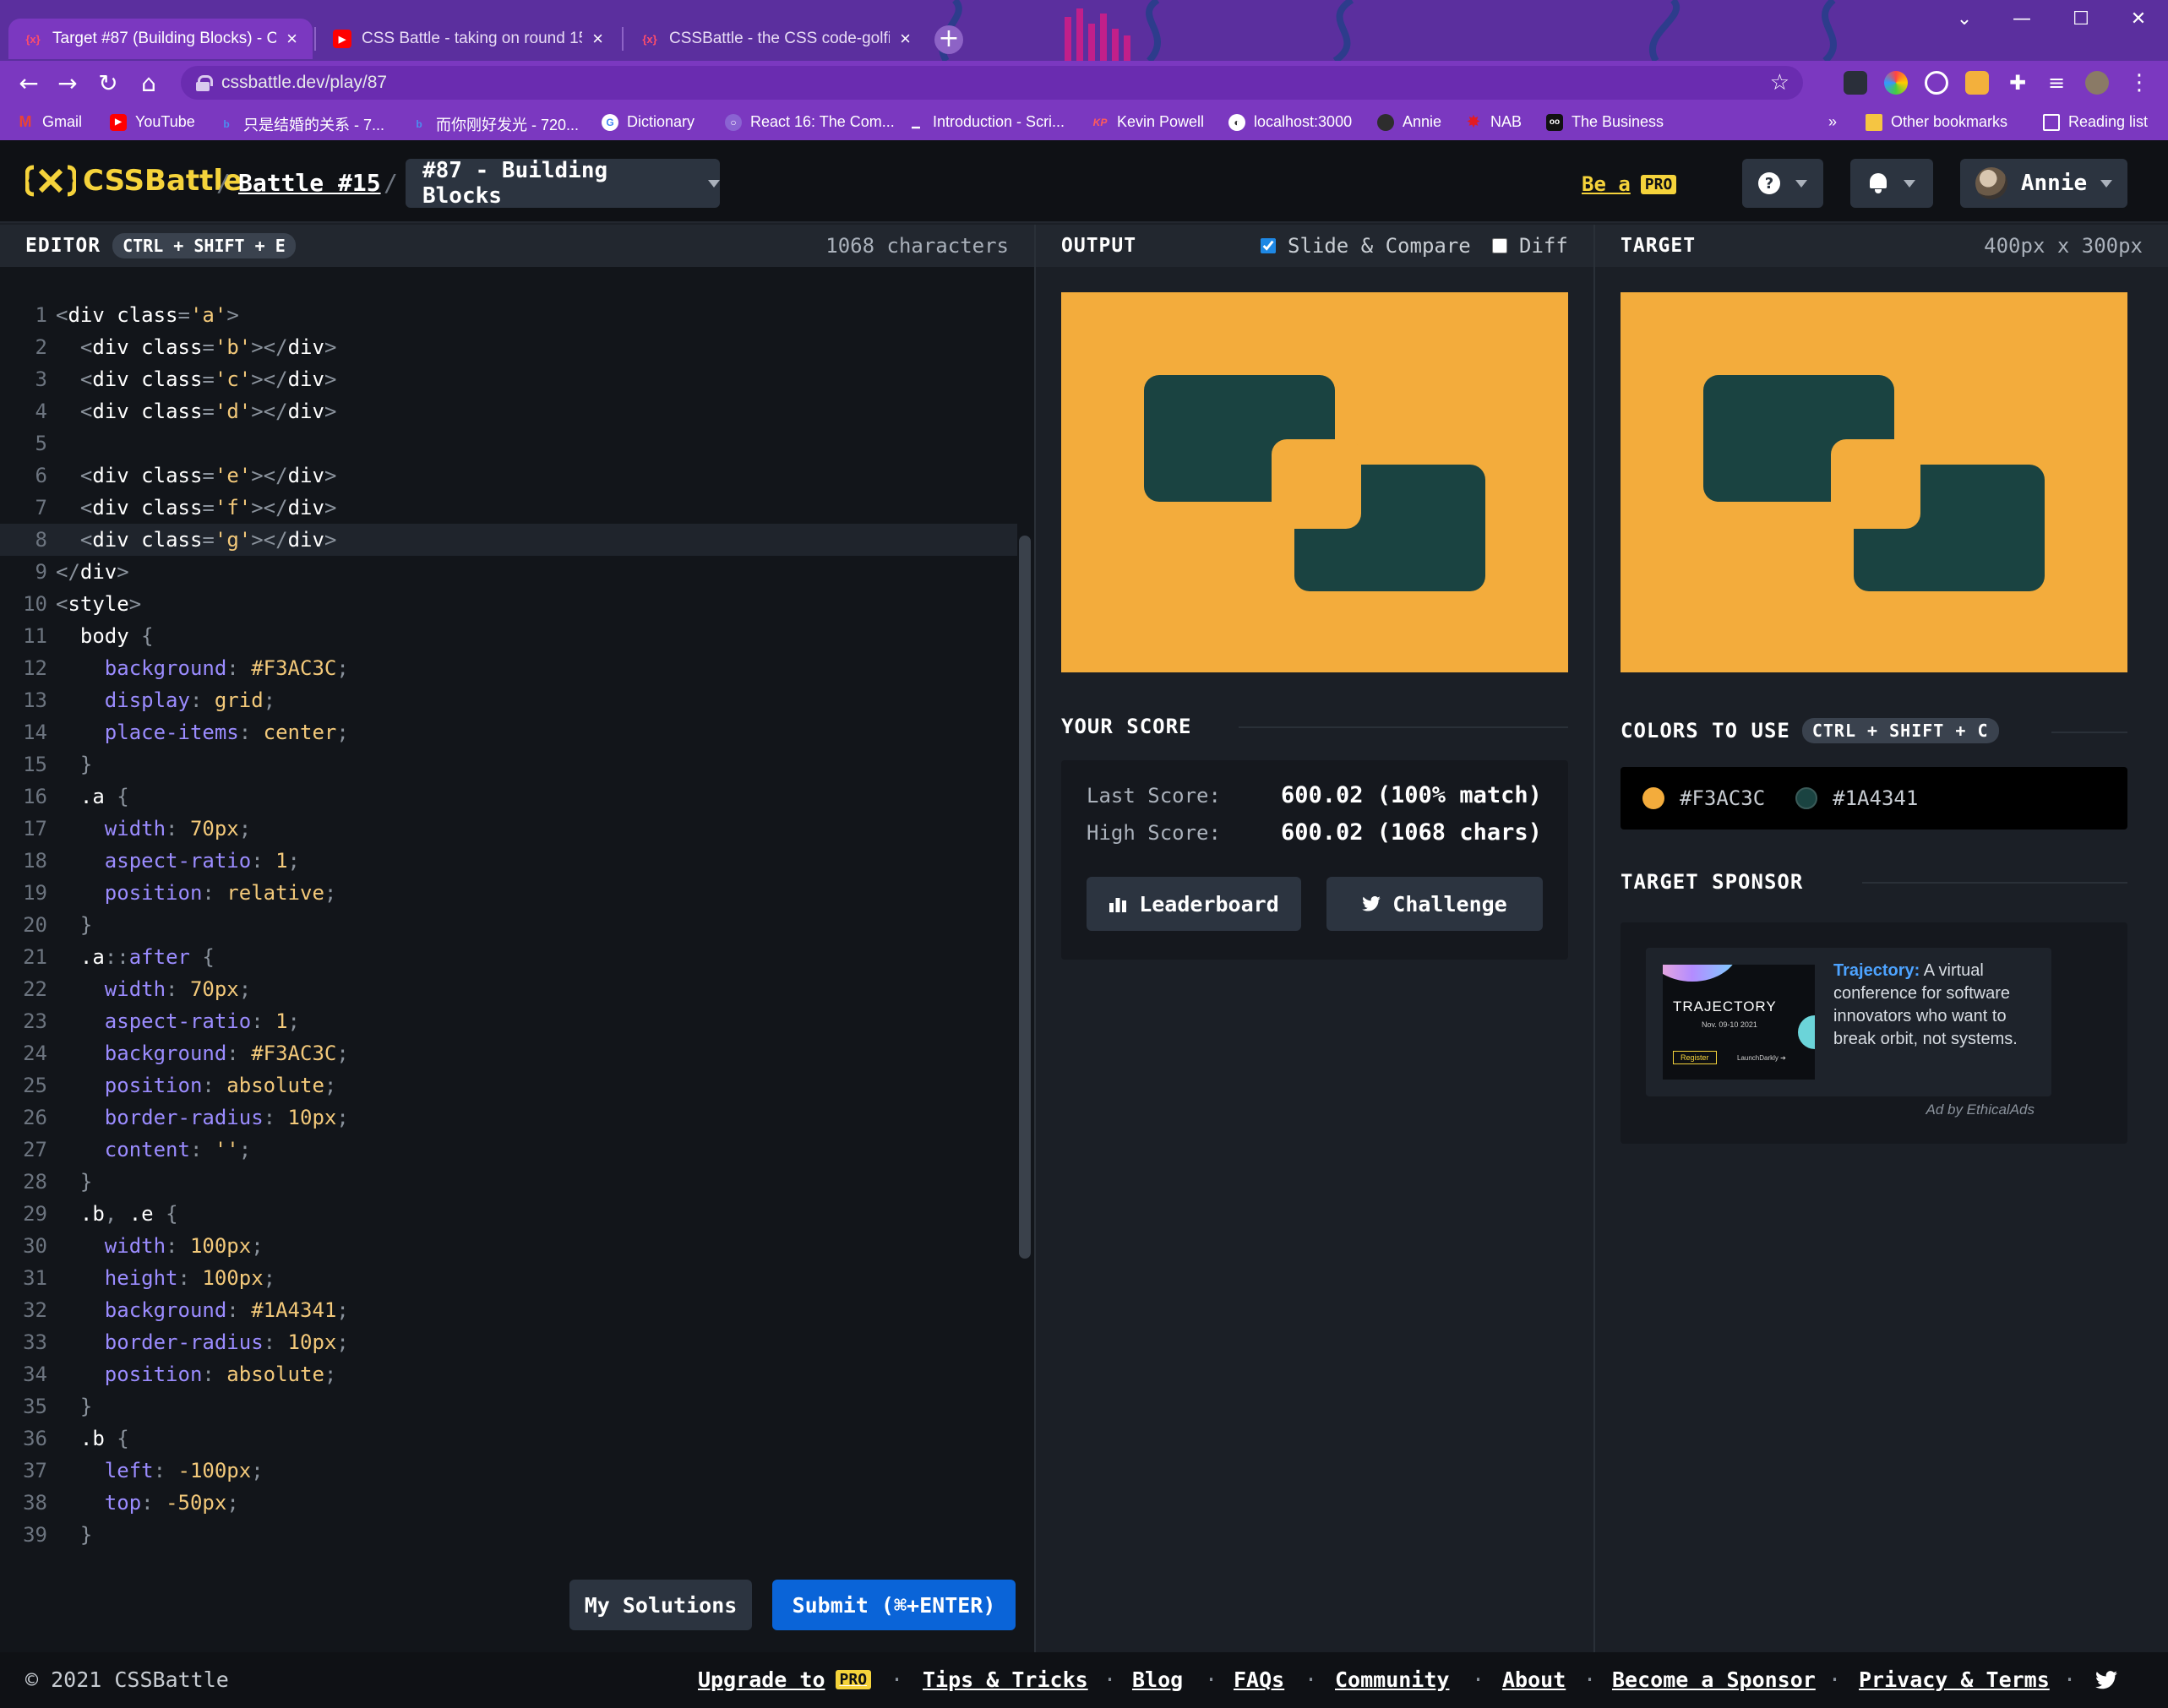 The image size is (2168, 1708). I want to click on bookmark-gmail: M Gmail, so click(50, 122).